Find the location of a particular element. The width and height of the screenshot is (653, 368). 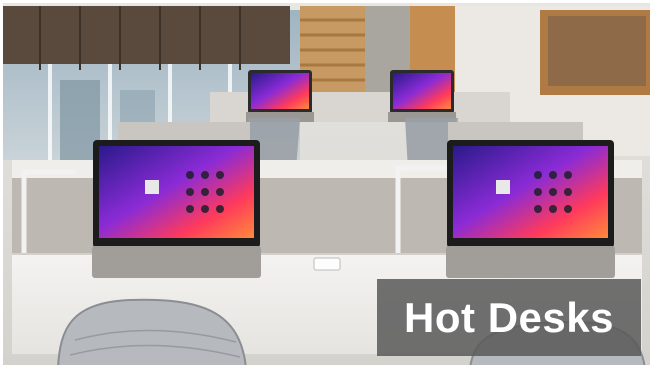

caption-banner: Hot Desks is located at coordinates (509, 317).